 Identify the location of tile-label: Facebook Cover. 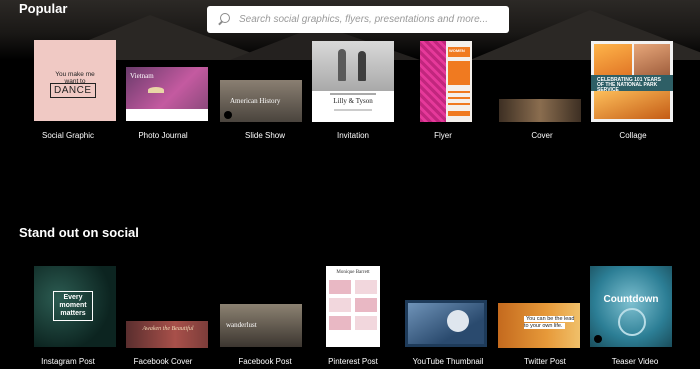
(163, 361).